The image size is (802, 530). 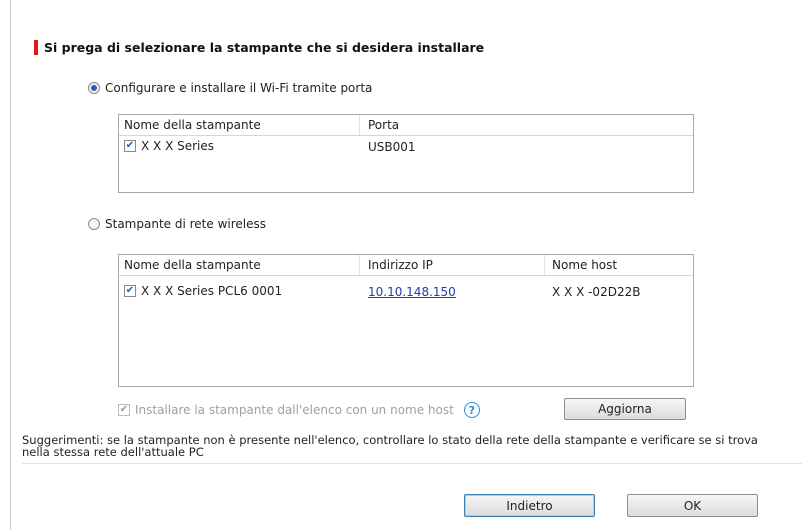 I want to click on usb-row-name-cell: ✔ X X X Series, so click(x=169, y=146).